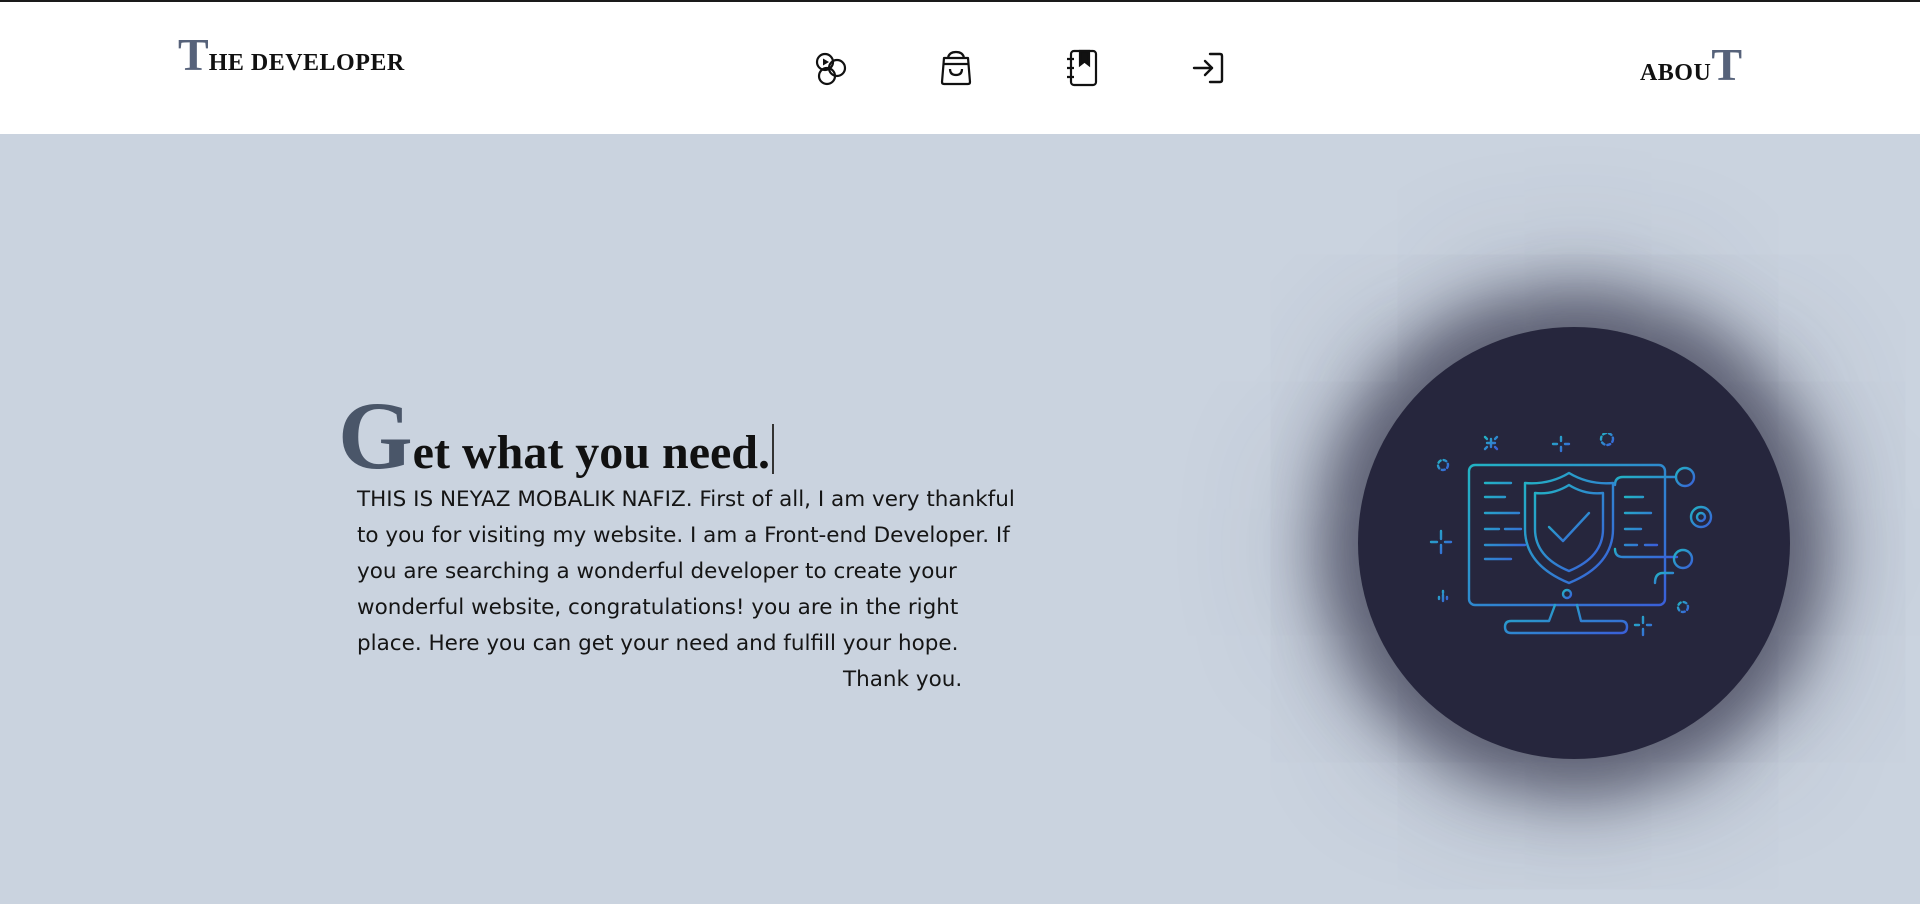  I want to click on main-nav, so click(1019, 68).